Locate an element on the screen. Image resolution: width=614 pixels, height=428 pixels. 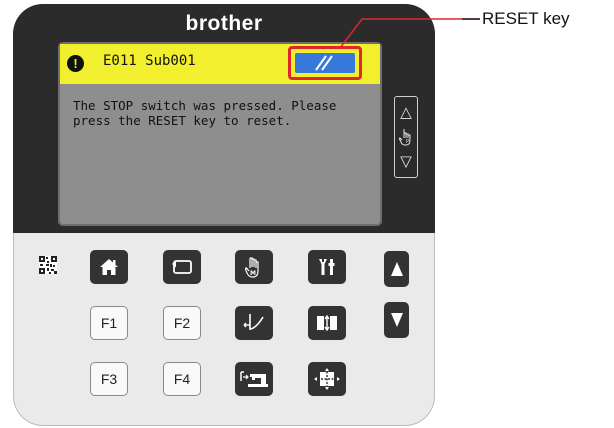
reset-key-callout-label: RESET key is located at coordinates (526, 18).